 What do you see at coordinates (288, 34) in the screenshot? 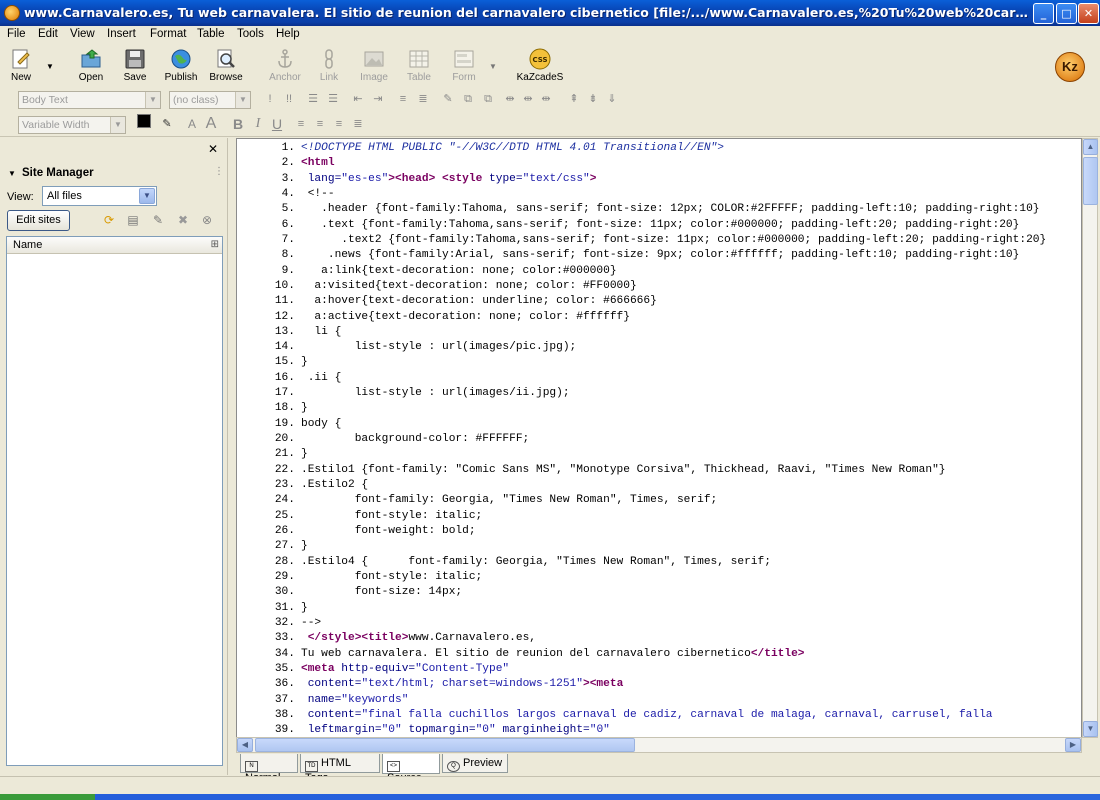
I see `menu-help: Help` at bounding box center [288, 34].